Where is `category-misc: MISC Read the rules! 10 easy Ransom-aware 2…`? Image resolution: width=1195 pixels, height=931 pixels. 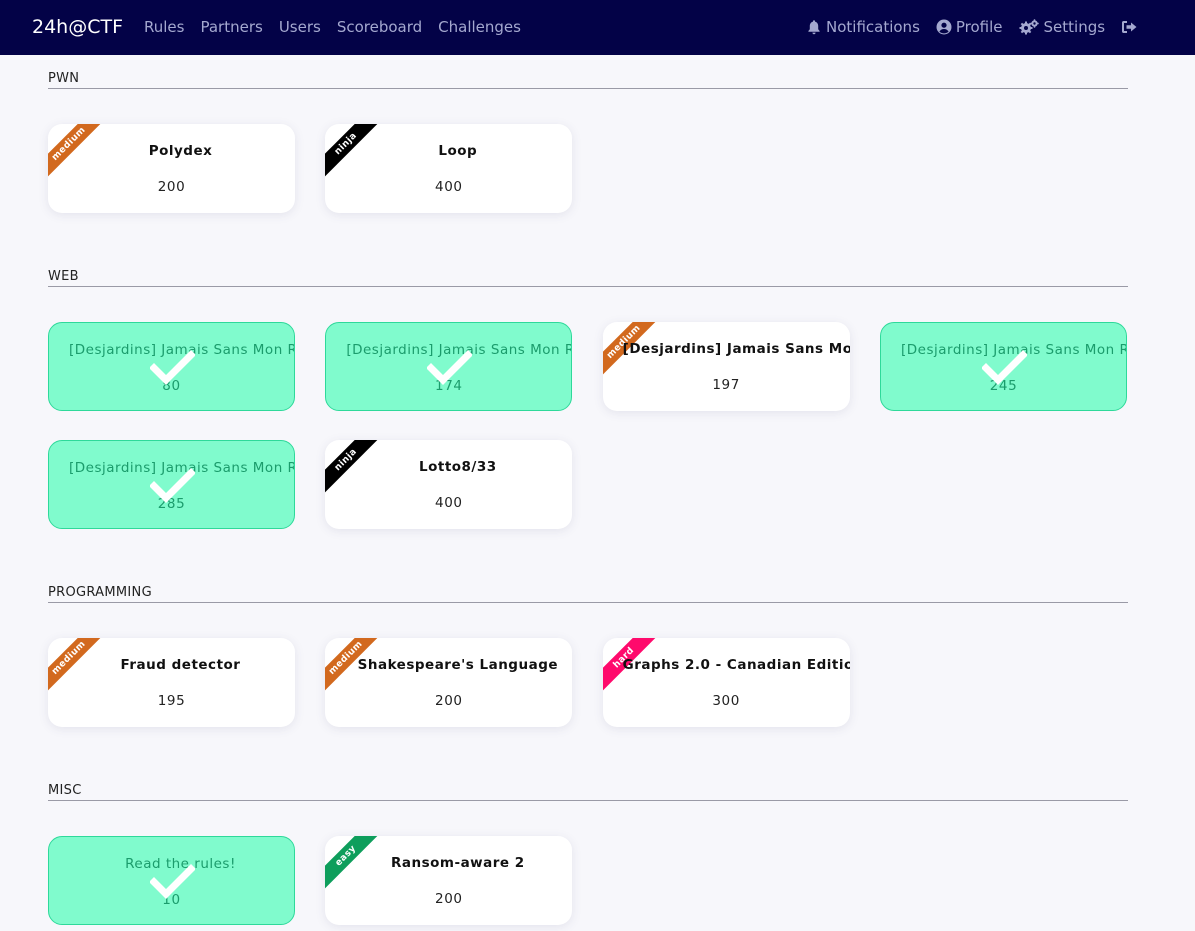 category-misc: MISC Read the rules! 10 easy Ransom-aware 2… is located at coordinates (588, 854).